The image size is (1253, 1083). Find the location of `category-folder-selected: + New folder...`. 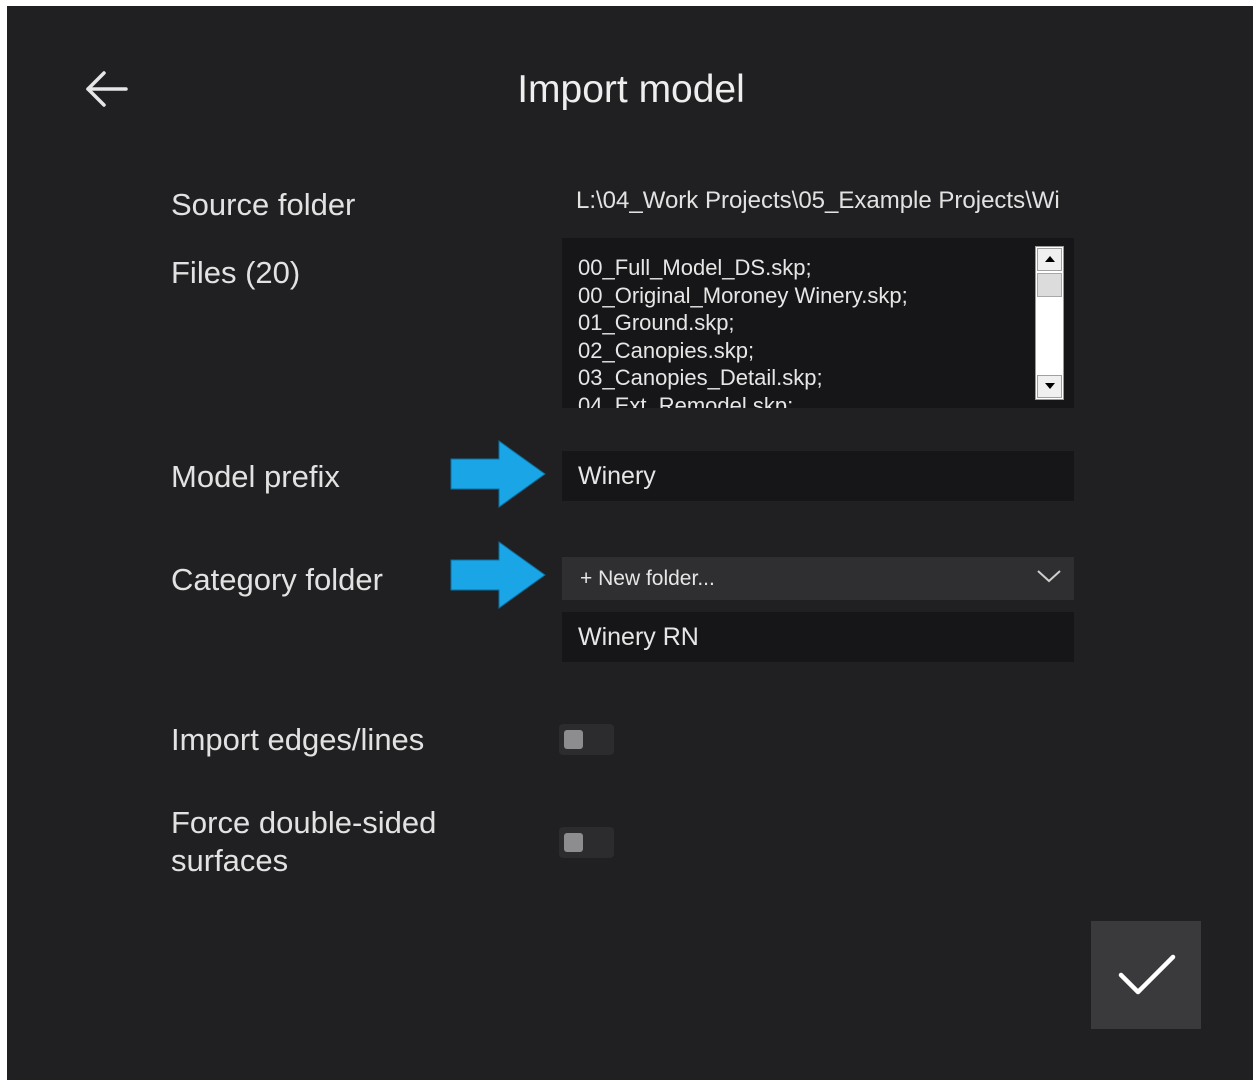

category-folder-selected: + New folder... is located at coordinates (647, 578).